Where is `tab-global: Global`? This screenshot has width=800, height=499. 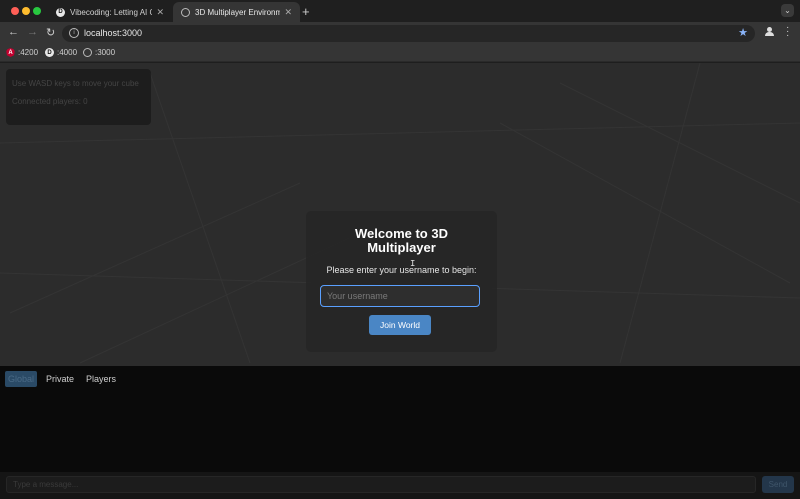 tab-global: Global is located at coordinates (21, 379).